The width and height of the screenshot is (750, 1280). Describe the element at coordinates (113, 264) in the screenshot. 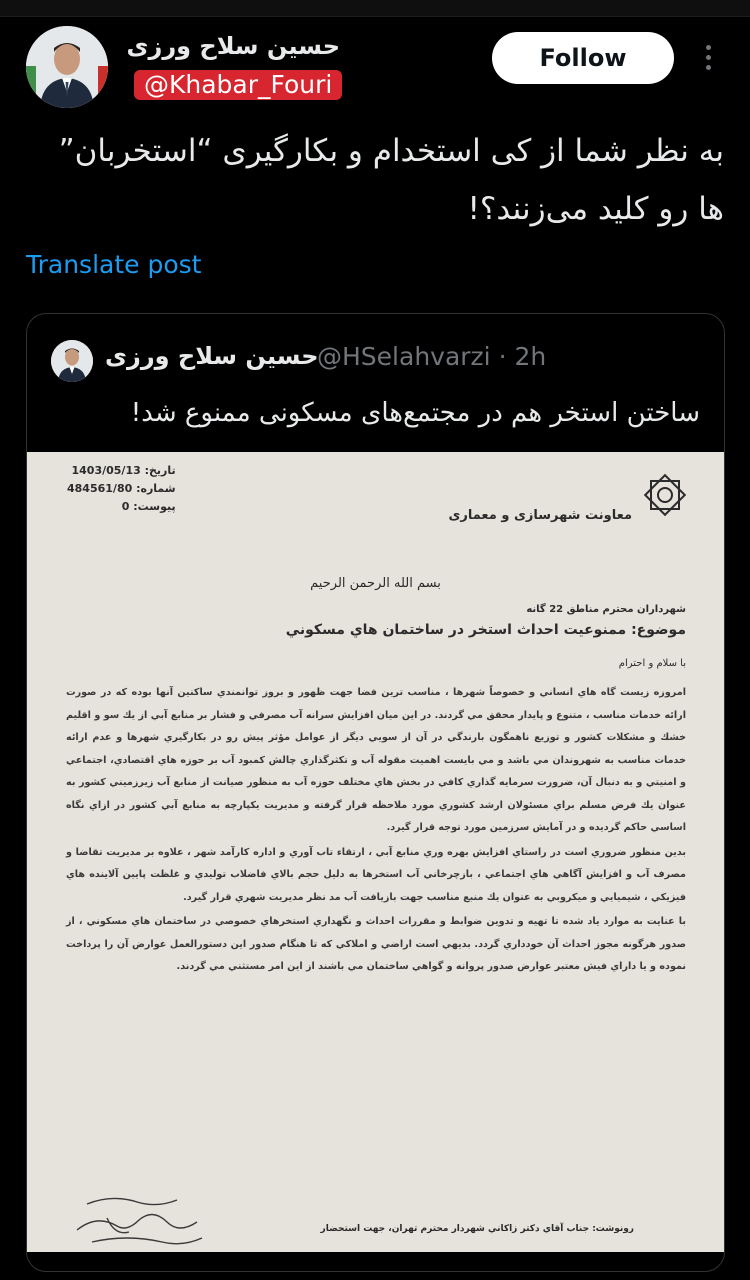

I see `translate-post-link: Translate post` at that location.